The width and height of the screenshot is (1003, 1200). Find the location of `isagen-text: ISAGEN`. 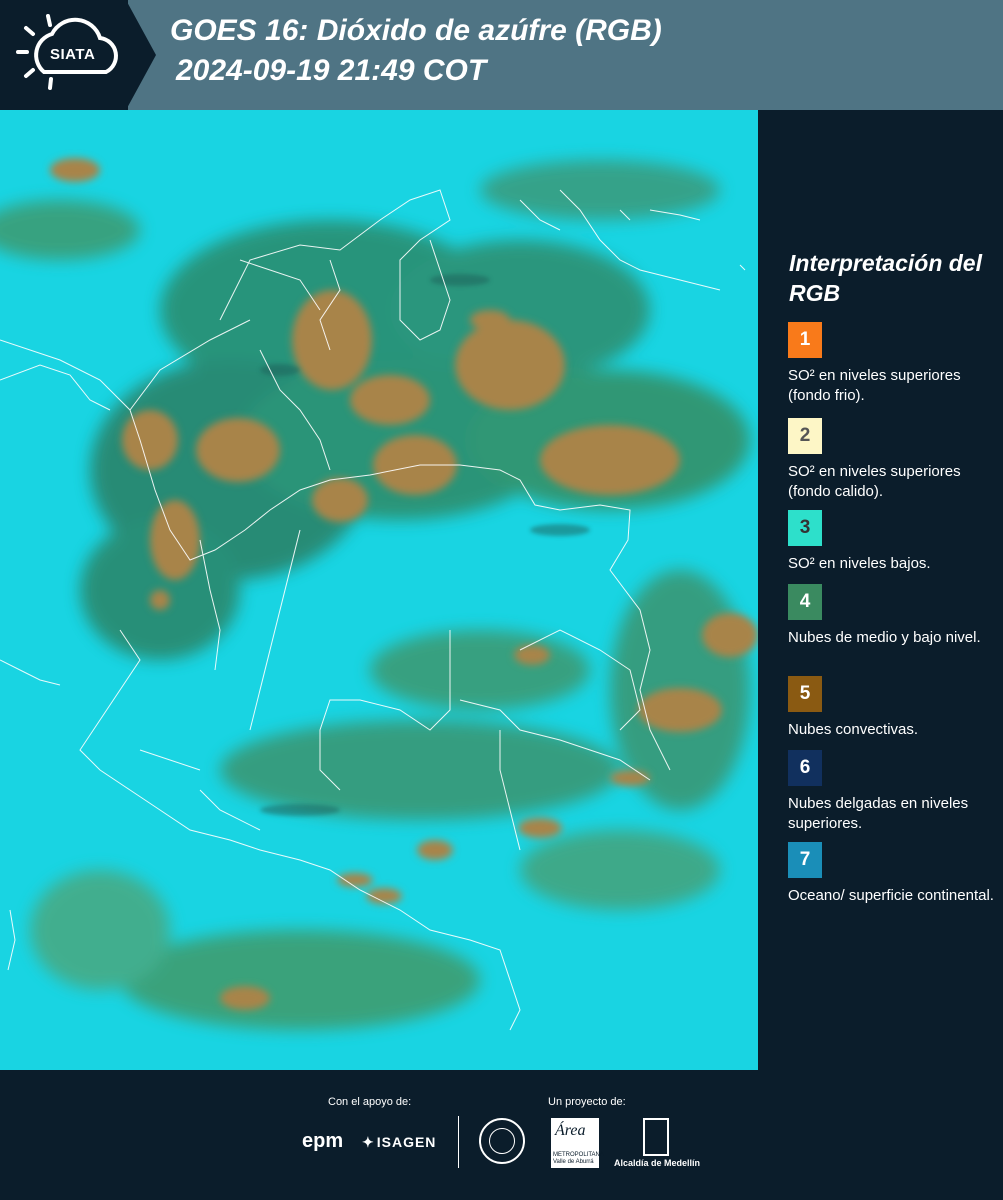

isagen-text: ISAGEN is located at coordinates (406, 1142).